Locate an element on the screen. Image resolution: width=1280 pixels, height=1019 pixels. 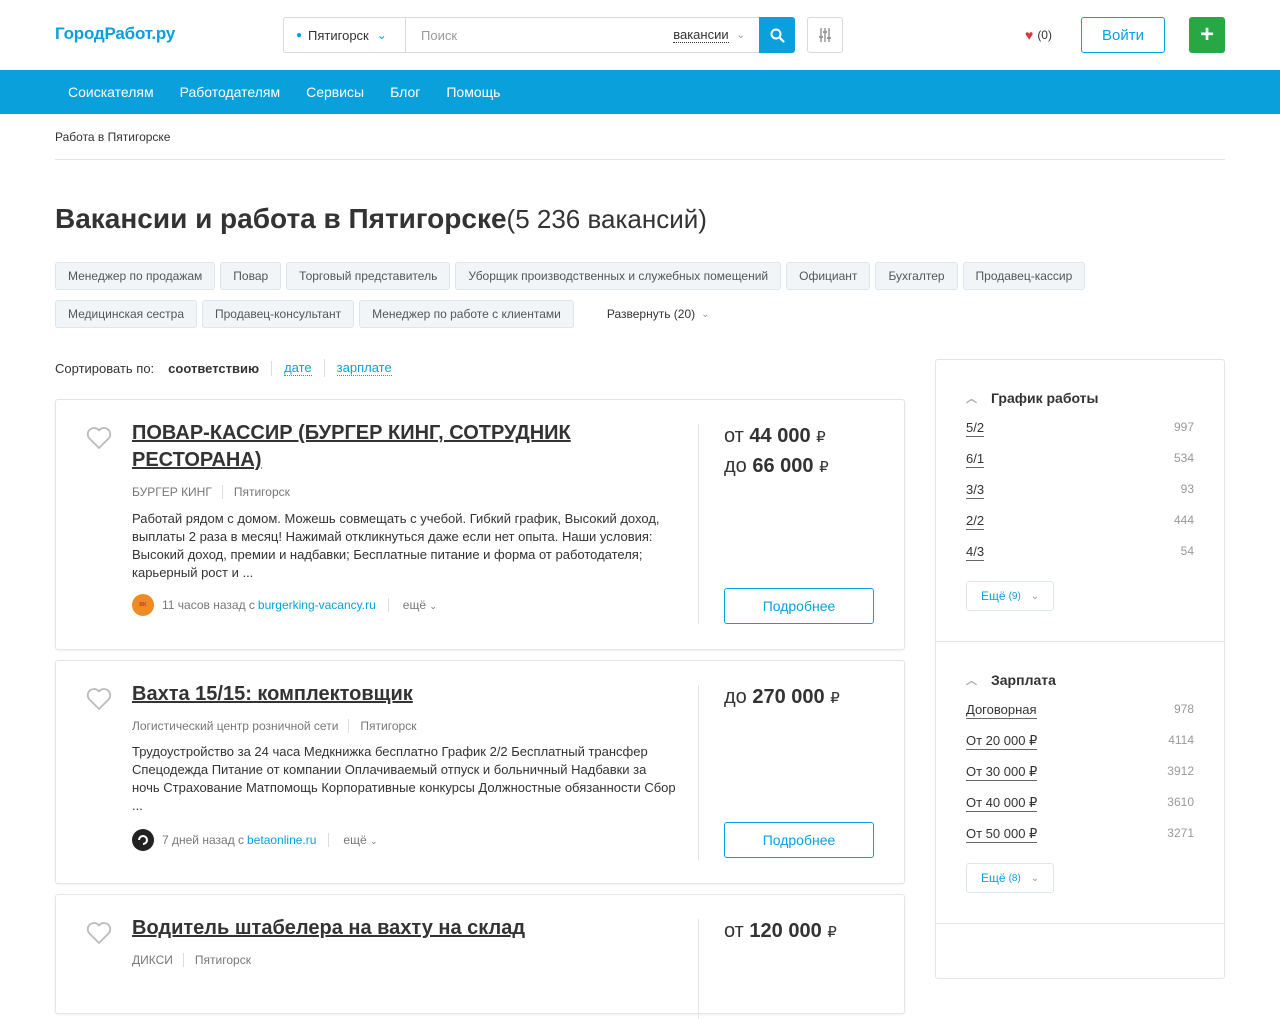
tag-item: Менеджер по продажам is located at coordinates (135, 276).